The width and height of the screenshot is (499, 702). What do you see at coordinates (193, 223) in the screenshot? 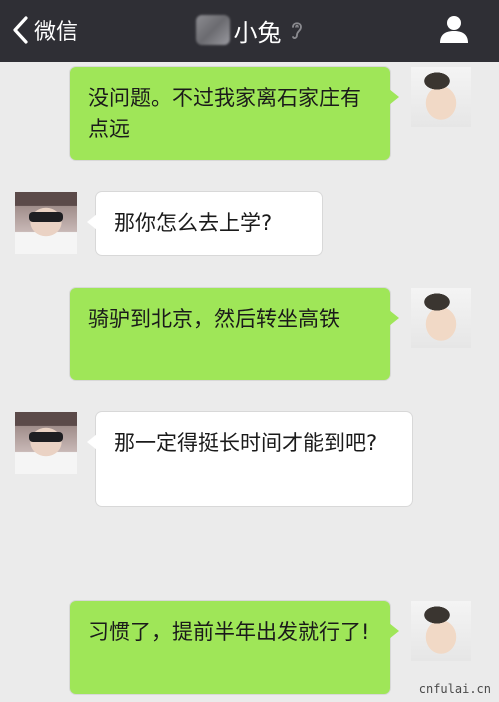
I see `message-text: 那你怎么去上学?` at bounding box center [193, 223].